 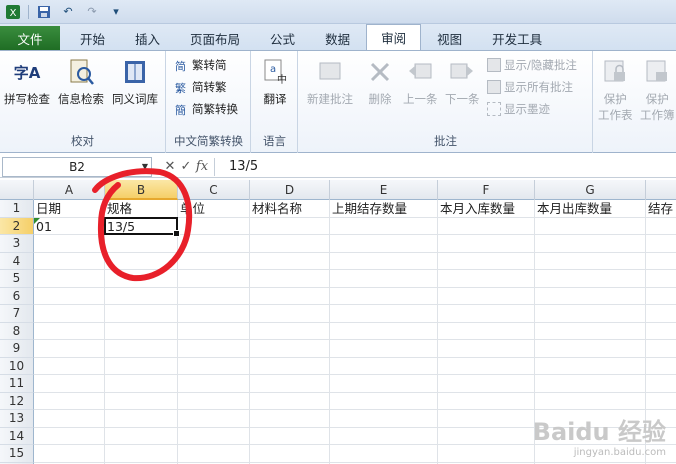 What do you see at coordinates (69, 190) in the screenshot?
I see `column-header: A` at bounding box center [69, 190].